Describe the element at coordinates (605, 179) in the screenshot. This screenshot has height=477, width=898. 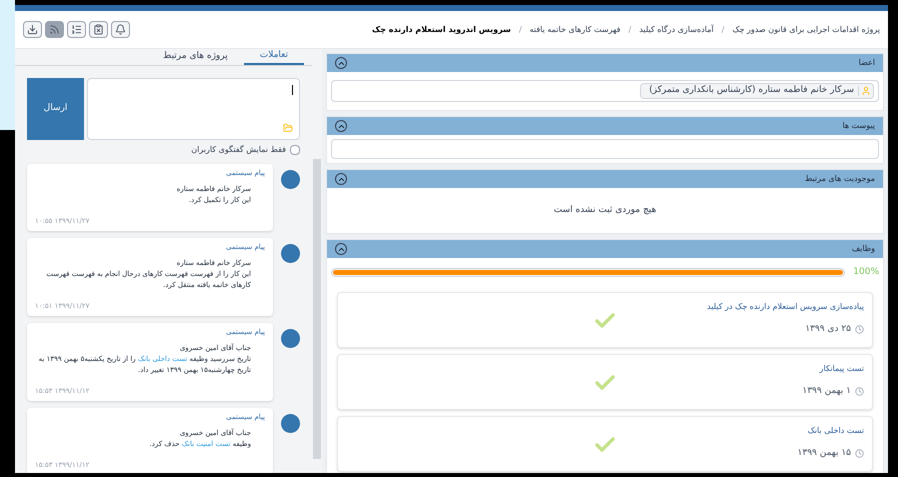
I see `section-header: موجودیت های مرتبط` at that location.